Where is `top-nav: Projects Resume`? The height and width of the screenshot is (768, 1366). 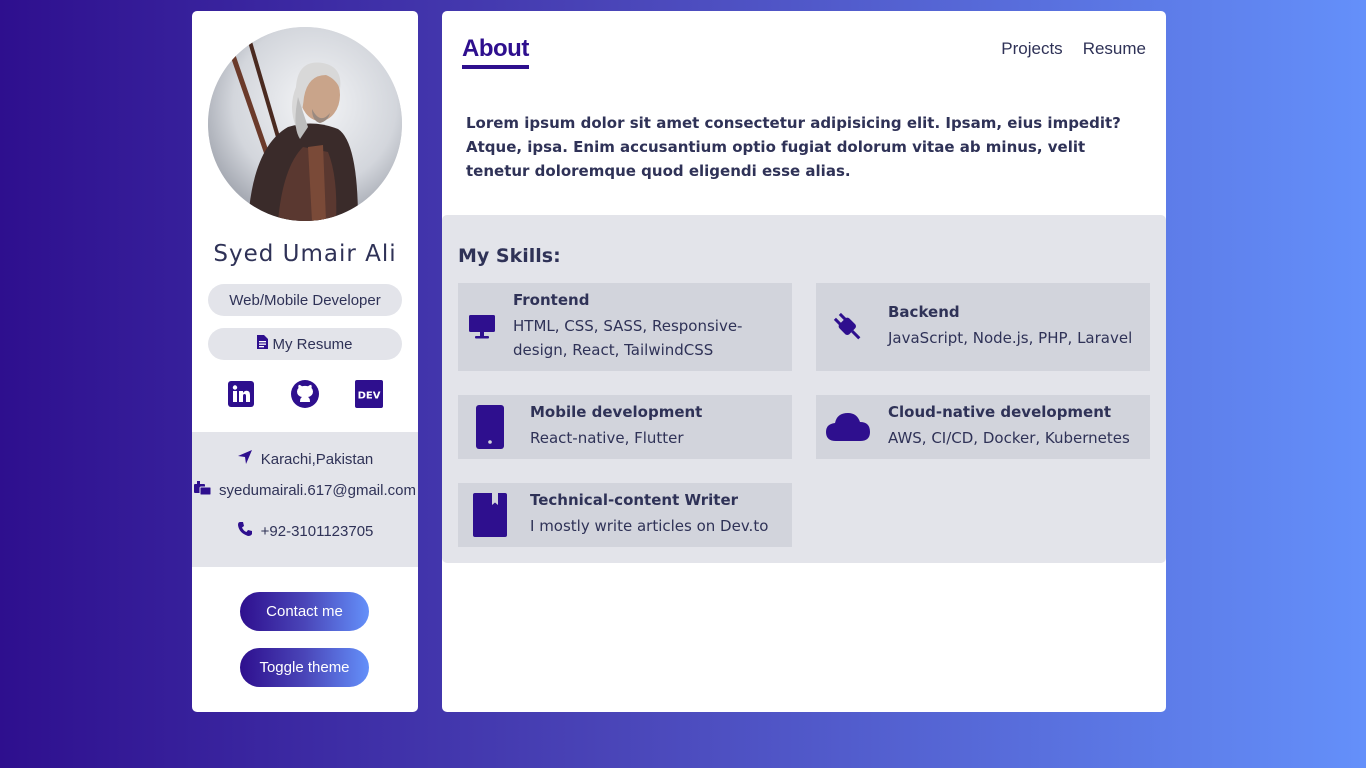 top-nav: Projects Resume is located at coordinates (1073, 49).